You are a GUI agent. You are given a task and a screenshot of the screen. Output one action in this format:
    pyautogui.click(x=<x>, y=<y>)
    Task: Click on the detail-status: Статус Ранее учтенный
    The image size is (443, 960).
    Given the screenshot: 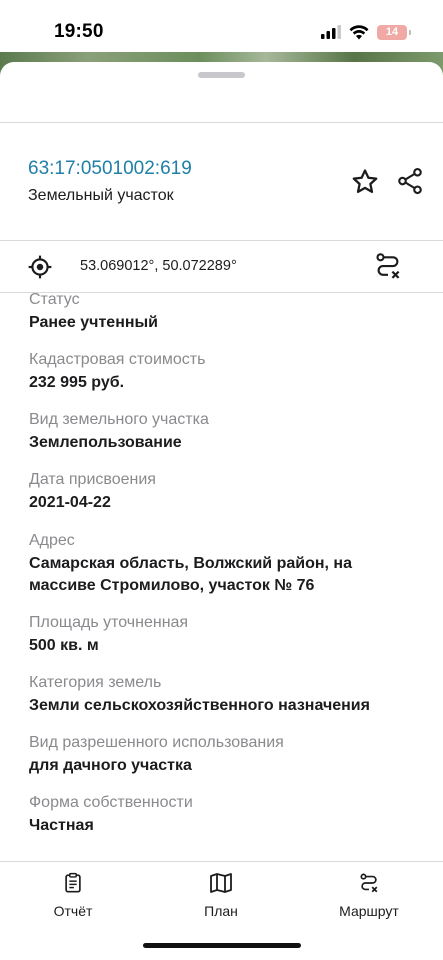 What is the action you would take?
    pyautogui.click(x=229, y=312)
    